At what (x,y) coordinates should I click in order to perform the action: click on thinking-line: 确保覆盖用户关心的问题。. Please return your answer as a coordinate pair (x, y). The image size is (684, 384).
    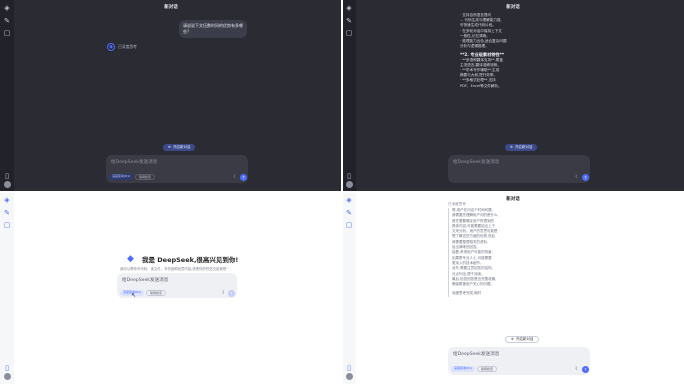
    Looking at the image, I should click on (473, 284).